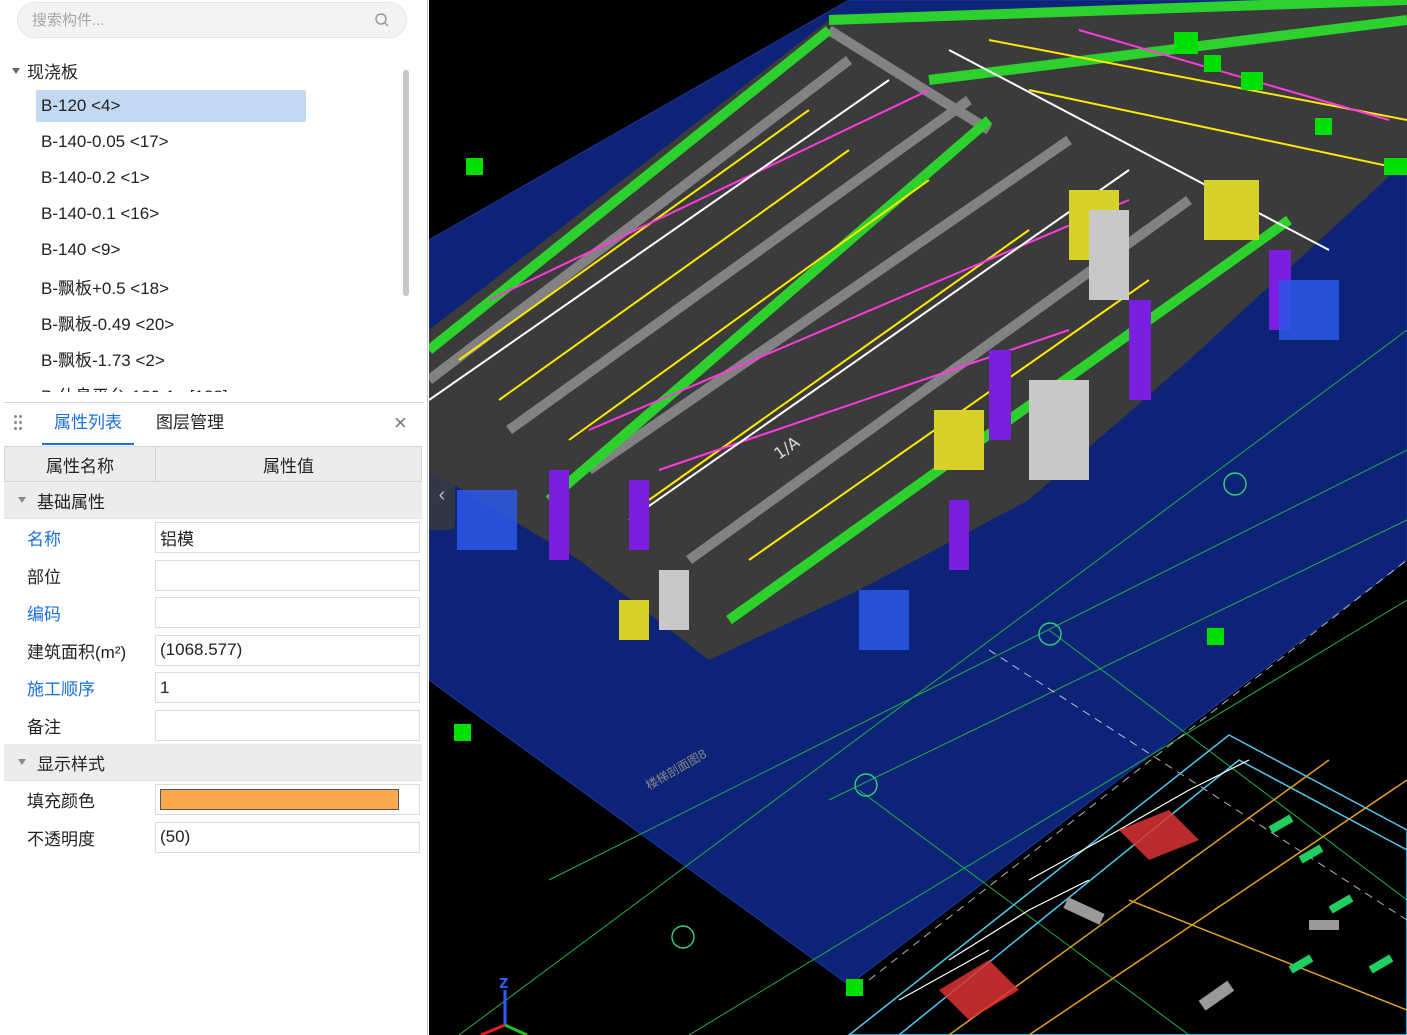 The height and width of the screenshot is (1035, 1407). I want to click on section-basic: 基础属性, so click(213, 500).